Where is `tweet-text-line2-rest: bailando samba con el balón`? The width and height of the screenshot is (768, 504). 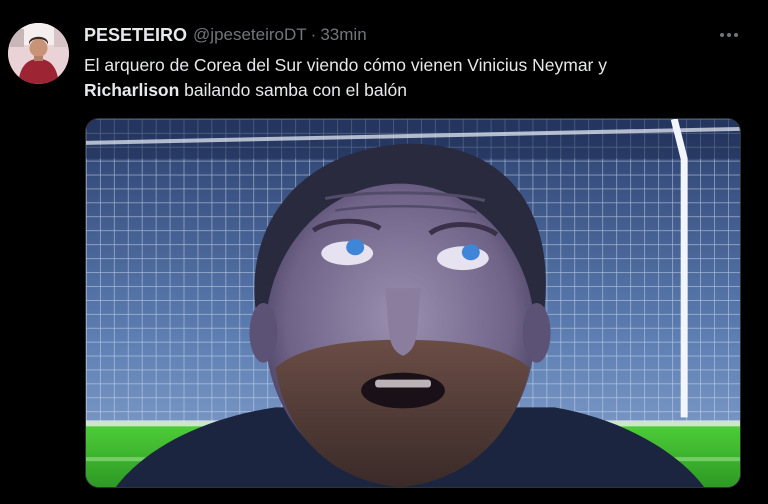 tweet-text-line2-rest: bailando samba con el balón is located at coordinates (293, 90).